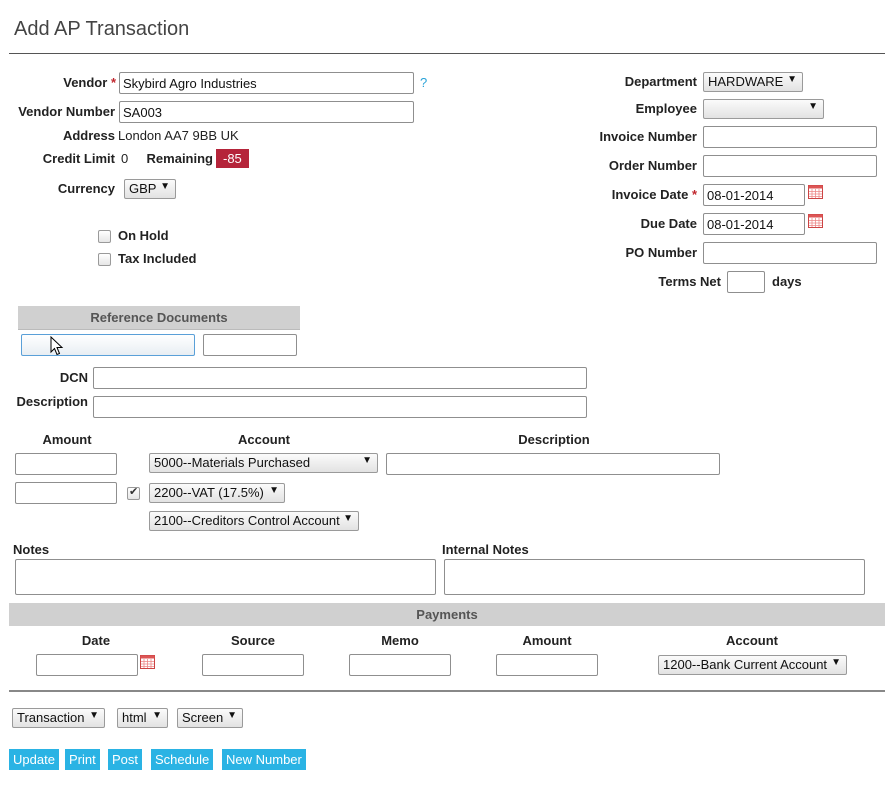 The width and height of the screenshot is (888, 789). Describe the element at coordinates (150, 189) in the screenshot. I see `currency-select: GBP ▼` at that location.